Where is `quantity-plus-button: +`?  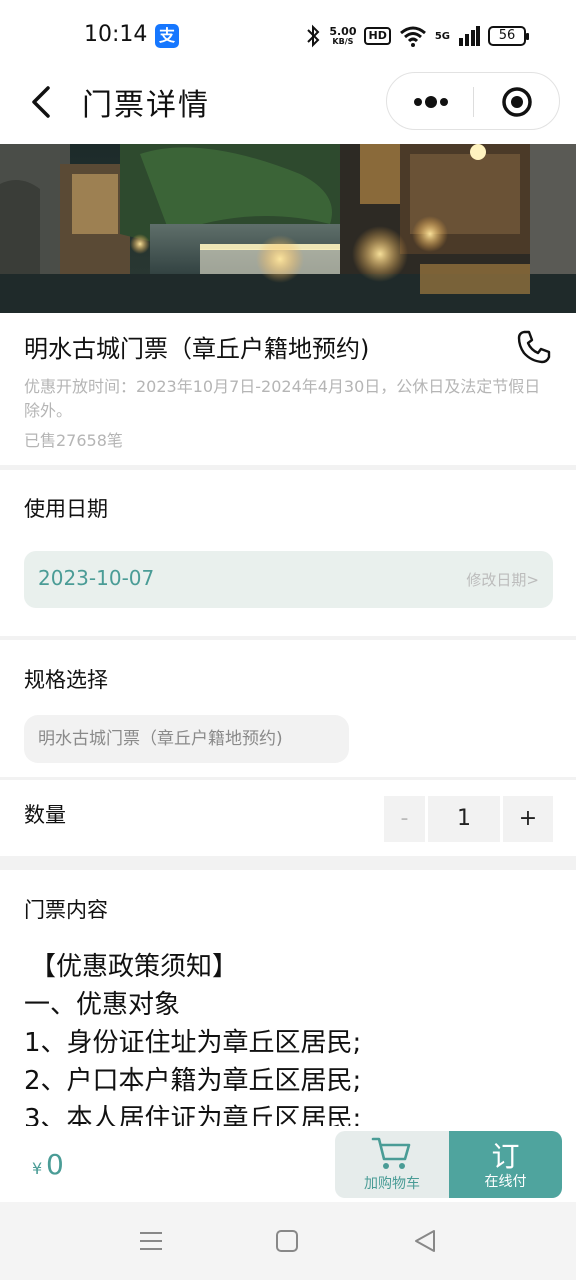
quantity-plus-button: + is located at coordinates (528, 819).